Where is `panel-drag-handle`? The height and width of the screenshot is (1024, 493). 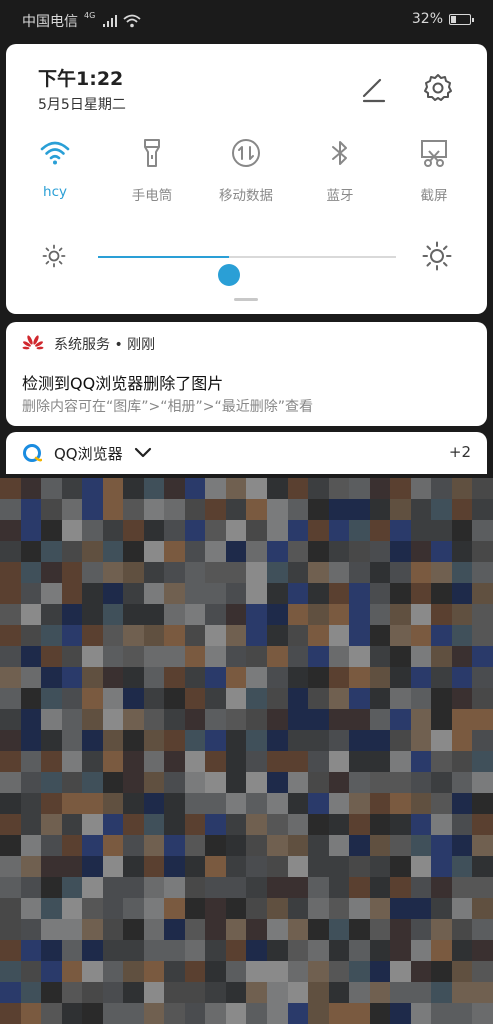 panel-drag-handle is located at coordinates (246, 299).